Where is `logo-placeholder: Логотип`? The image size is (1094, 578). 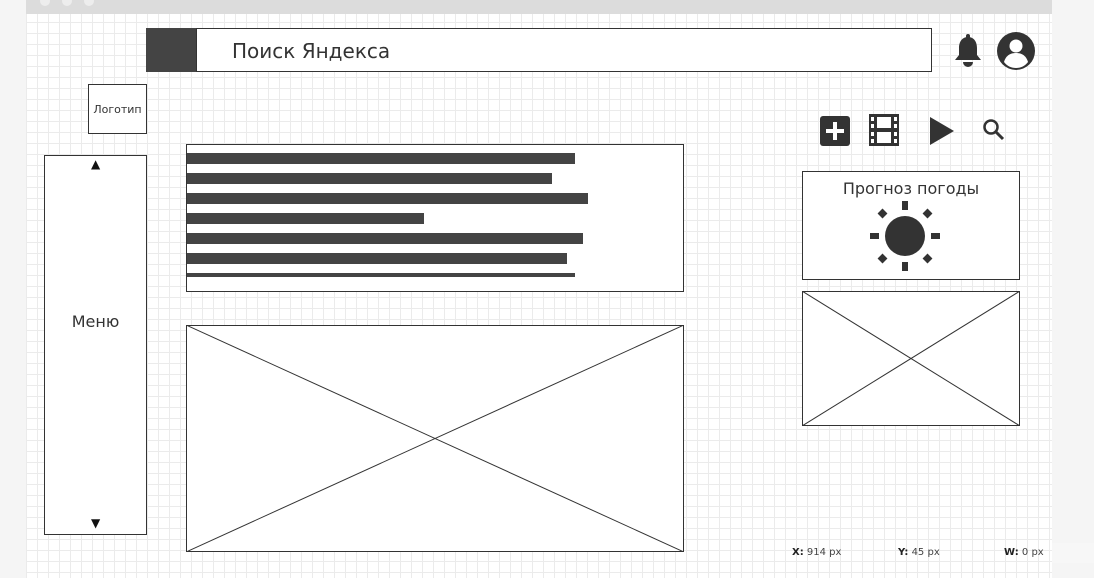 logo-placeholder: Логотип is located at coordinates (117, 109).